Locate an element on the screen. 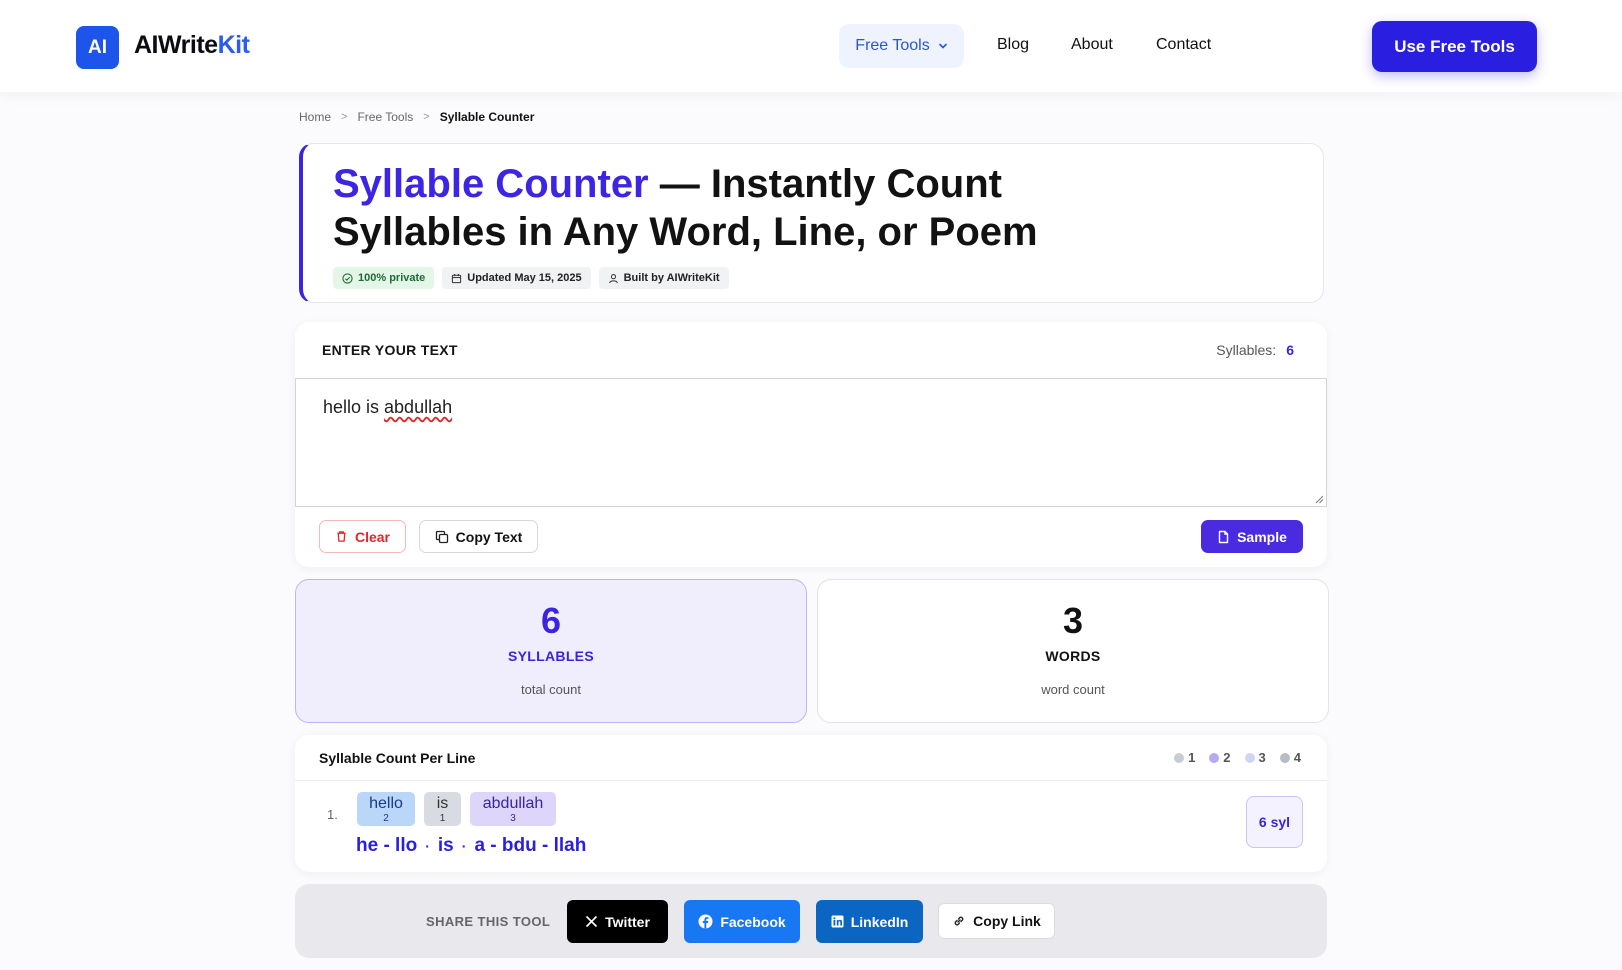  facebook-icon is located at coordinates (705, 921).